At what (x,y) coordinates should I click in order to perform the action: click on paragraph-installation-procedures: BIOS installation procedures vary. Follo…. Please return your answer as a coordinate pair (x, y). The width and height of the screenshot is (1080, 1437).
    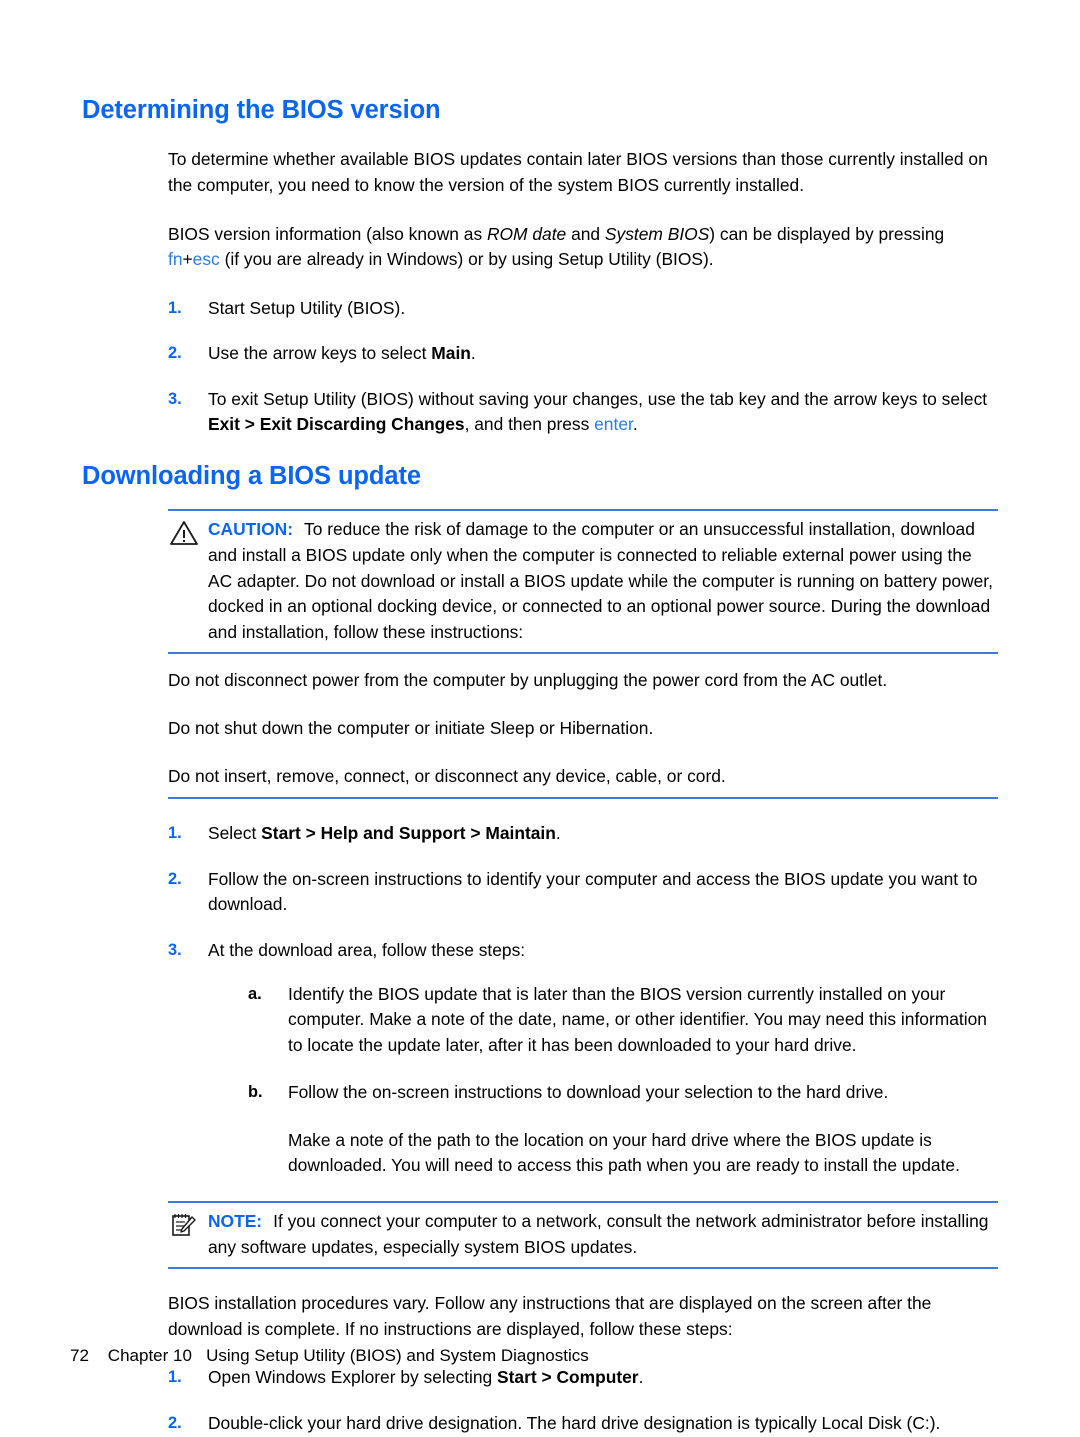
    Looking at the image, I should click on (550, 1316).